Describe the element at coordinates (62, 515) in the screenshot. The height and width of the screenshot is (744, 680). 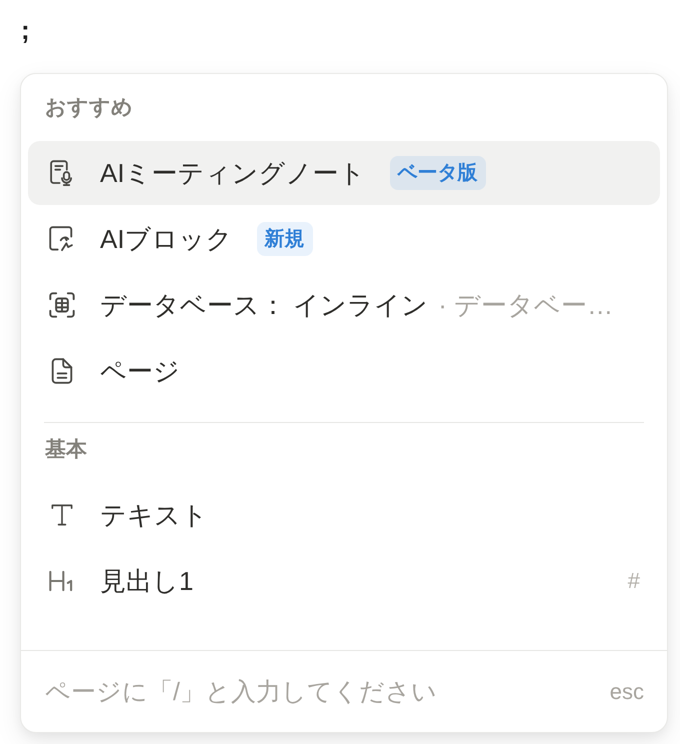
I see `text-type-icon` at that location.